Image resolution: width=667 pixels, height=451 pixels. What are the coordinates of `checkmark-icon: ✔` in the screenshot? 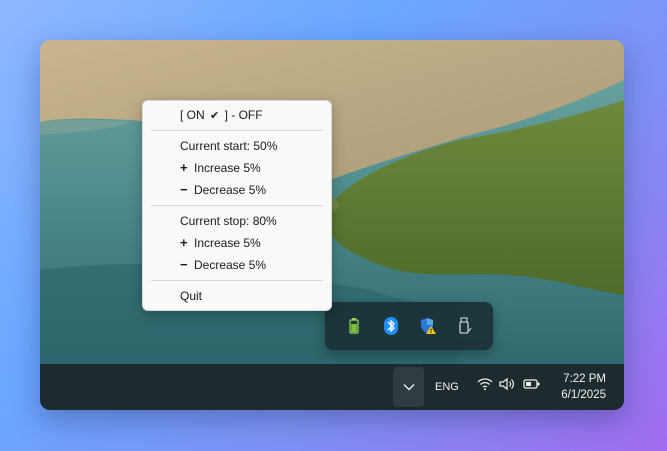 It's located at (215, 116).